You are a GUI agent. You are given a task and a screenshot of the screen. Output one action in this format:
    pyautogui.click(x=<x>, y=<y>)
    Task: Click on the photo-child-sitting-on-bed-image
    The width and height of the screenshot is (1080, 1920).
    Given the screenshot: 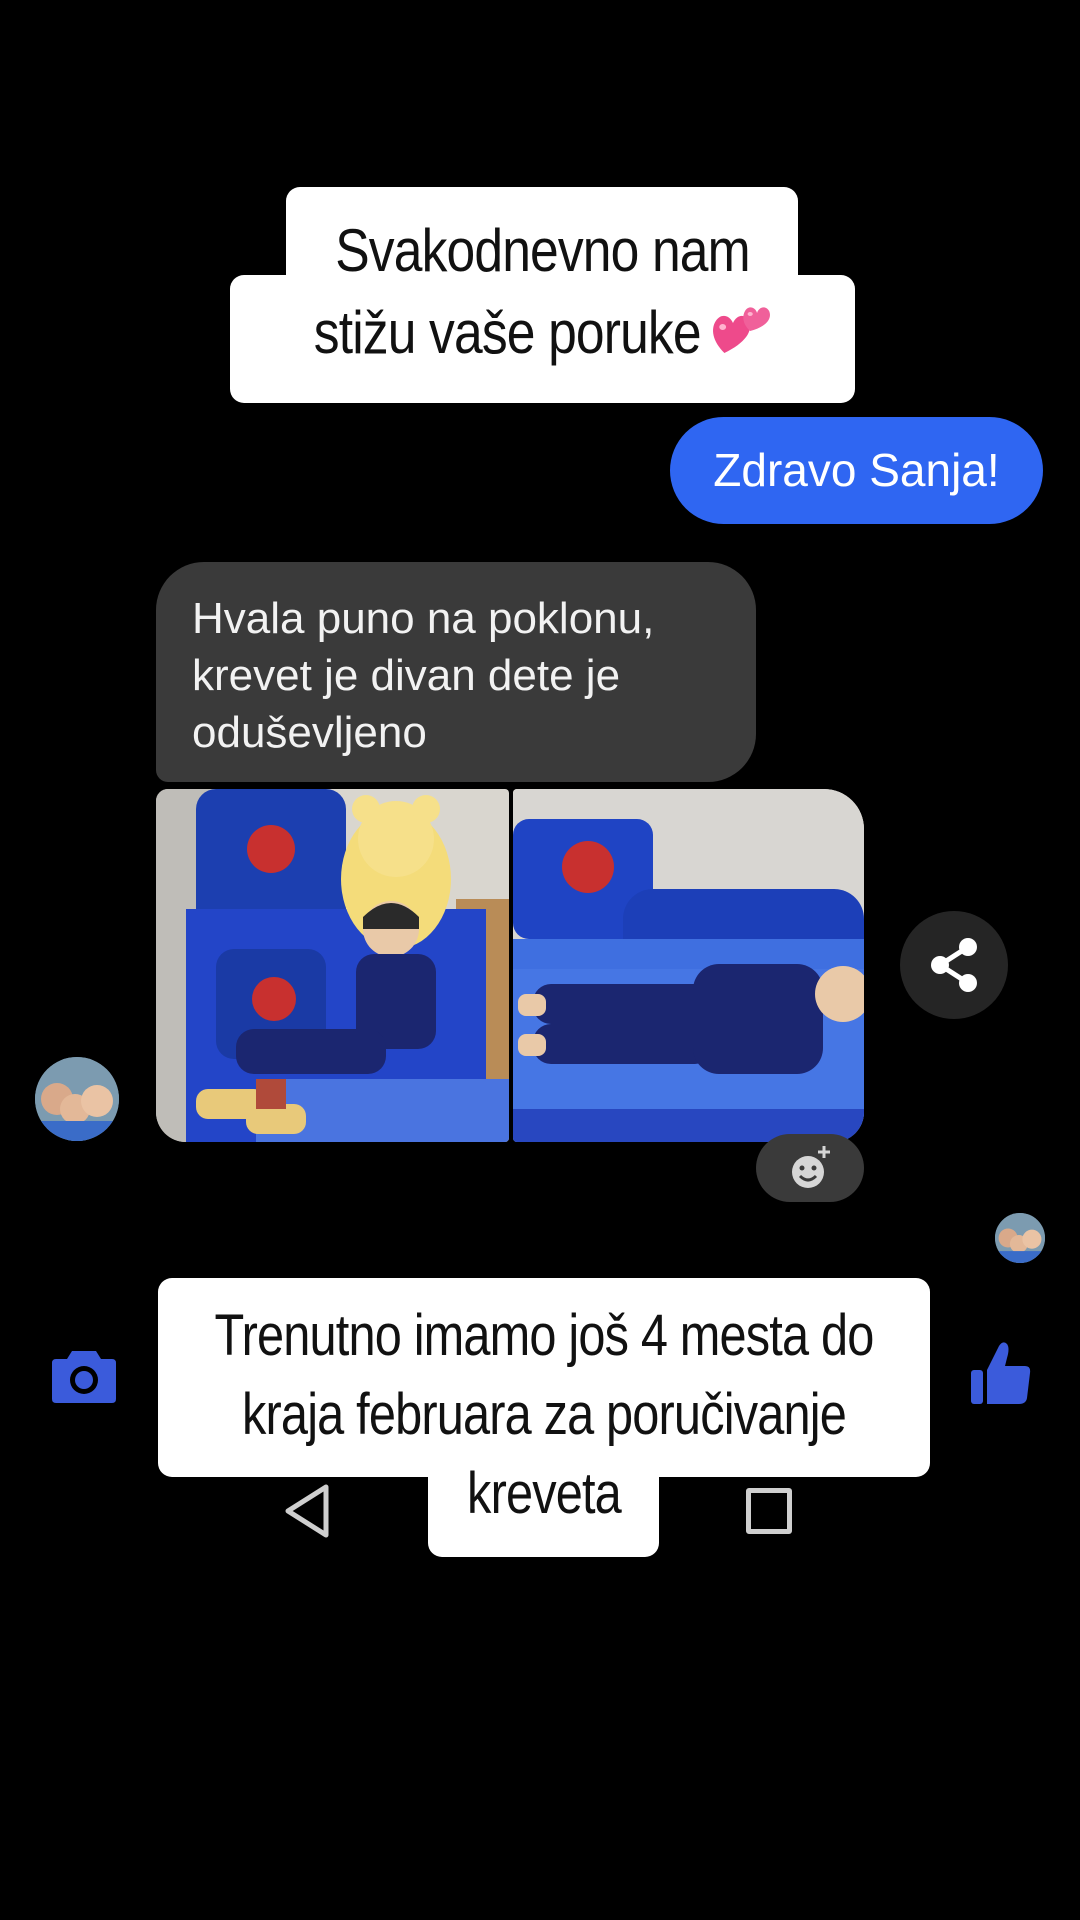 What is the action you would take?
    pyautogui.click(x=332, y=965)
    